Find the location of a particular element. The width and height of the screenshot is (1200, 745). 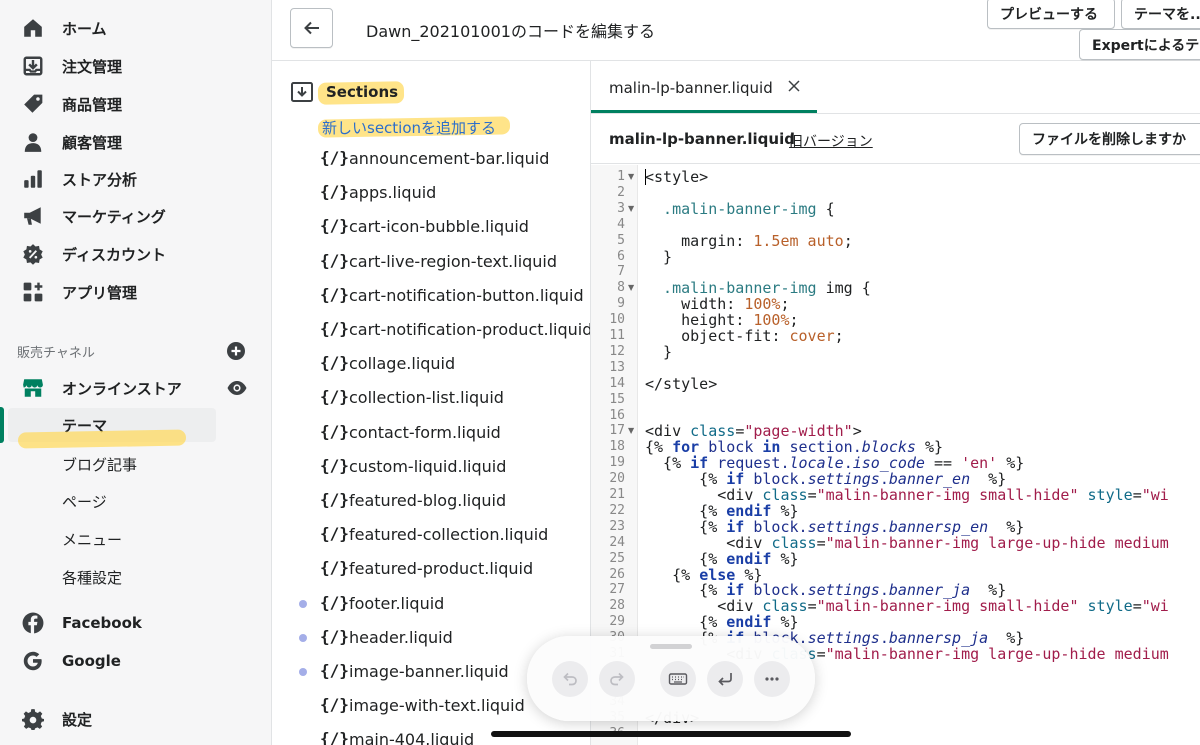

nav-sublabel: メニュー is located at coordinates (92, 539).